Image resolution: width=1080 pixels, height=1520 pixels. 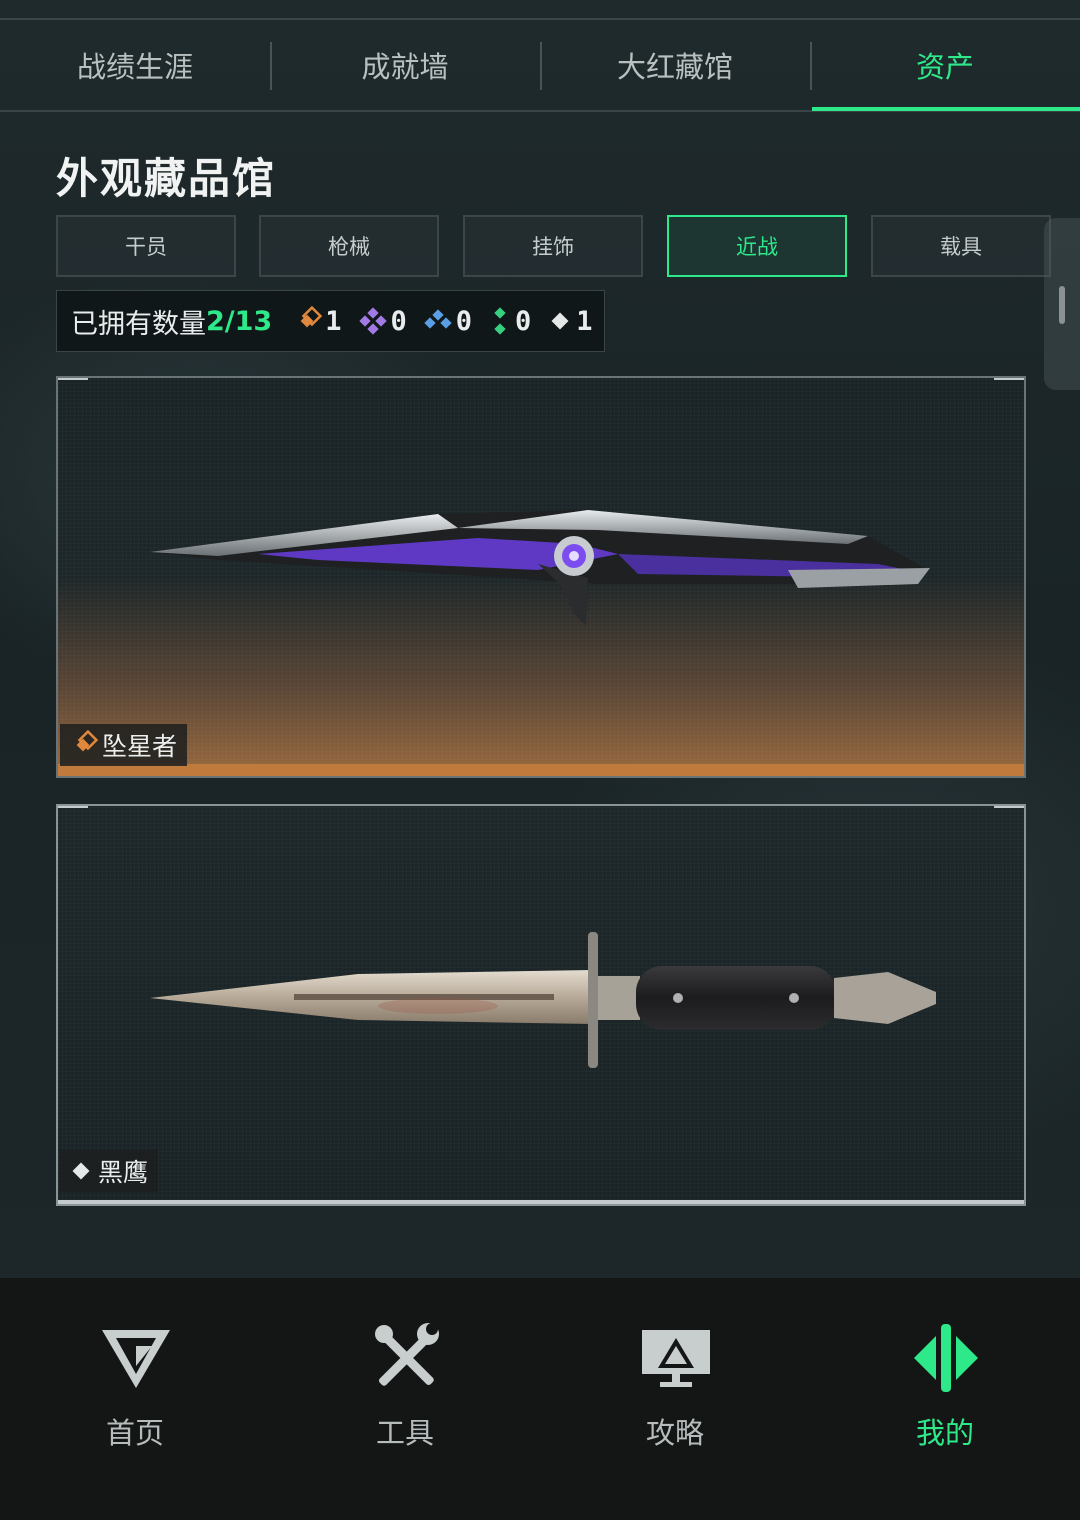 What do you see at coordinates (500, 321) in the screenshot?
I see `green-rarity-icon` at bounding box center [500, 321].